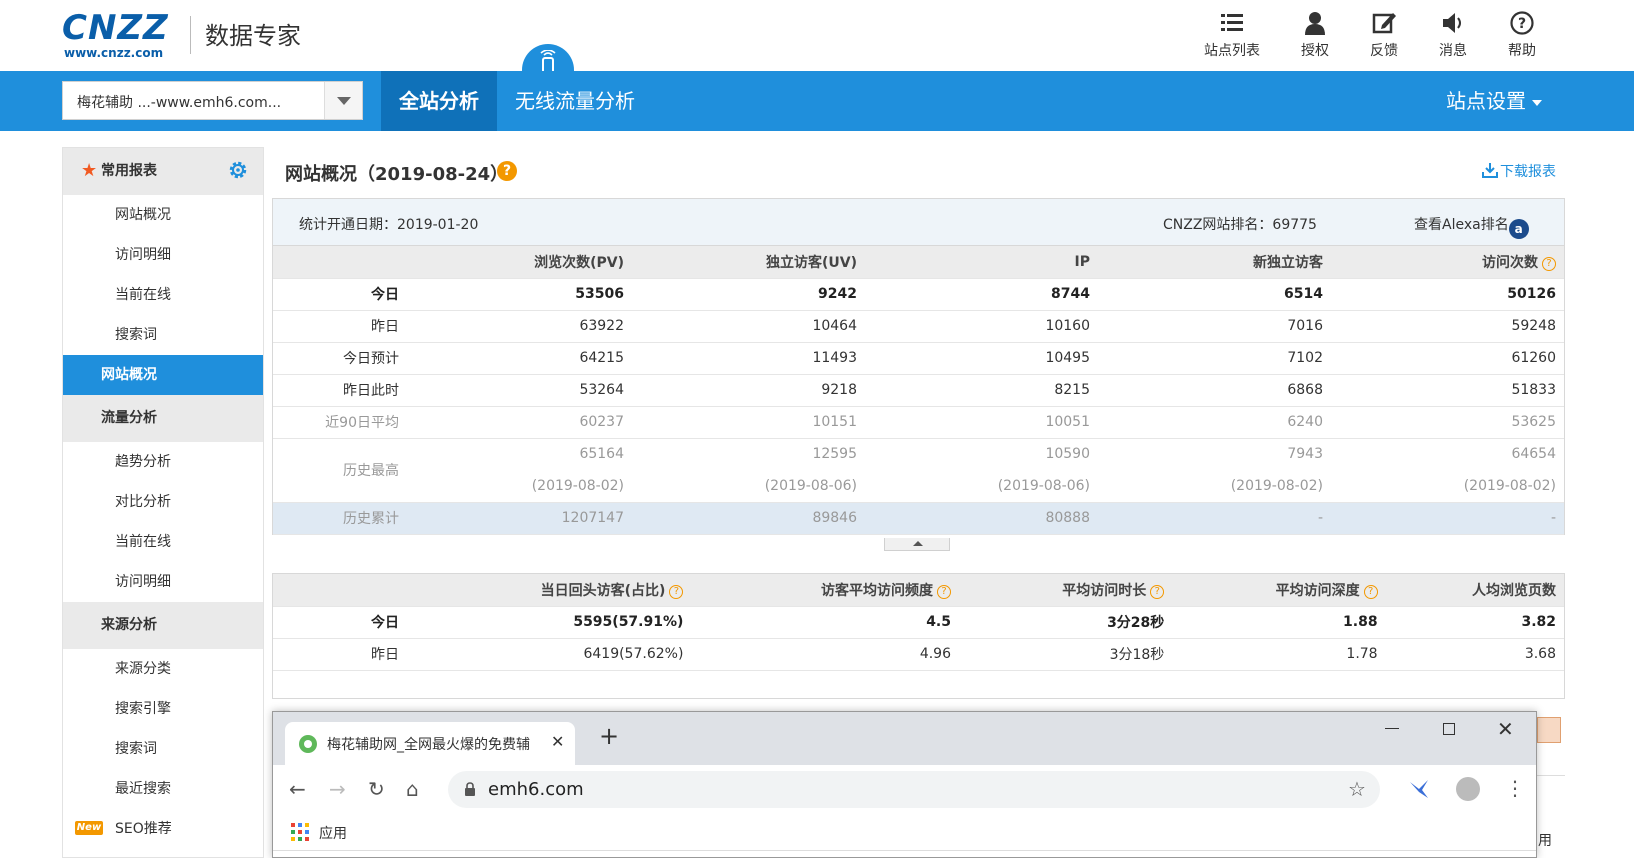  Describe the element at coordinates (1419, 789) in the screenshot. I see `extension-icon` at that location.